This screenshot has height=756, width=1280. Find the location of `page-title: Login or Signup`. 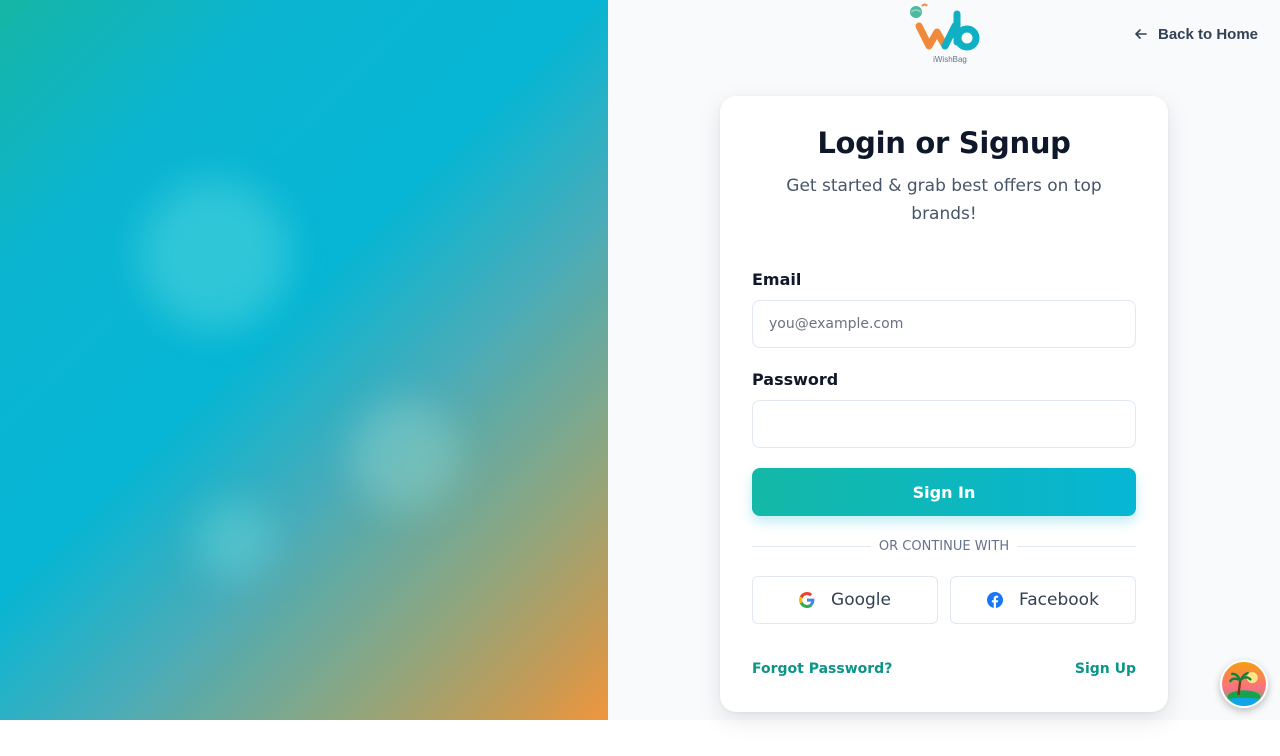

page-title: Login or Signup is located at coordinates (944, 143).